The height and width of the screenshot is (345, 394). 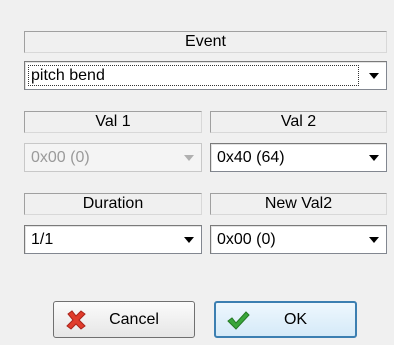 What do you see at coordinates (238, 320) in the screenshot?
I see `green-check-icon` at bounding box center [238, 320].